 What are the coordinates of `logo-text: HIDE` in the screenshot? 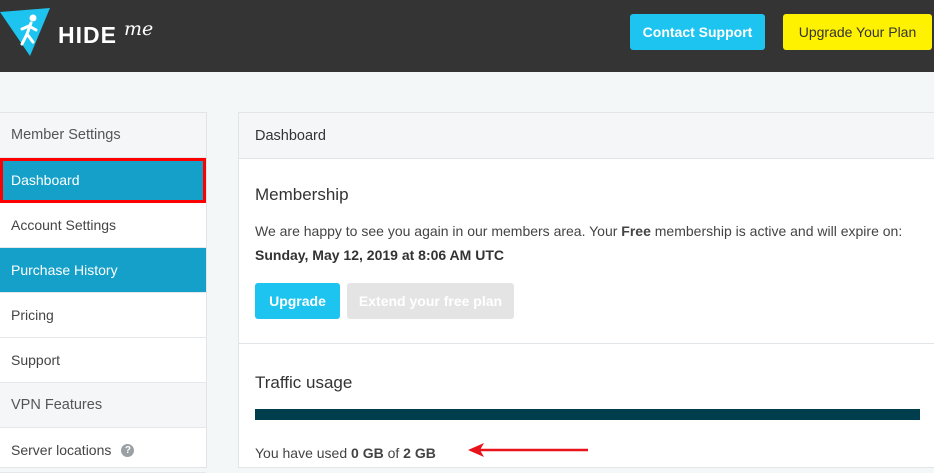 It's located at (87, 35).